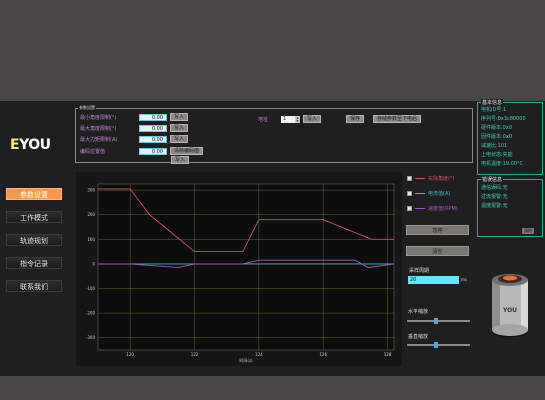 The width and height of the screenshot is (545, 400). Describe the element at coordinates (34, 263) in the screenshot. I see `sidebar-item-command-log: 指令记录` at that location.